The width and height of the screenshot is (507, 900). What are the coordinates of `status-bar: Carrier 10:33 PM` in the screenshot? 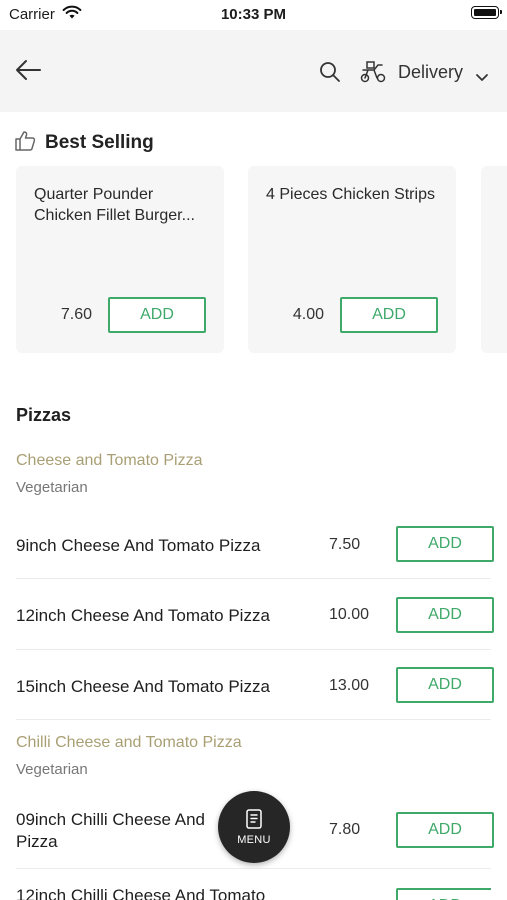 It's located at (253, 15).